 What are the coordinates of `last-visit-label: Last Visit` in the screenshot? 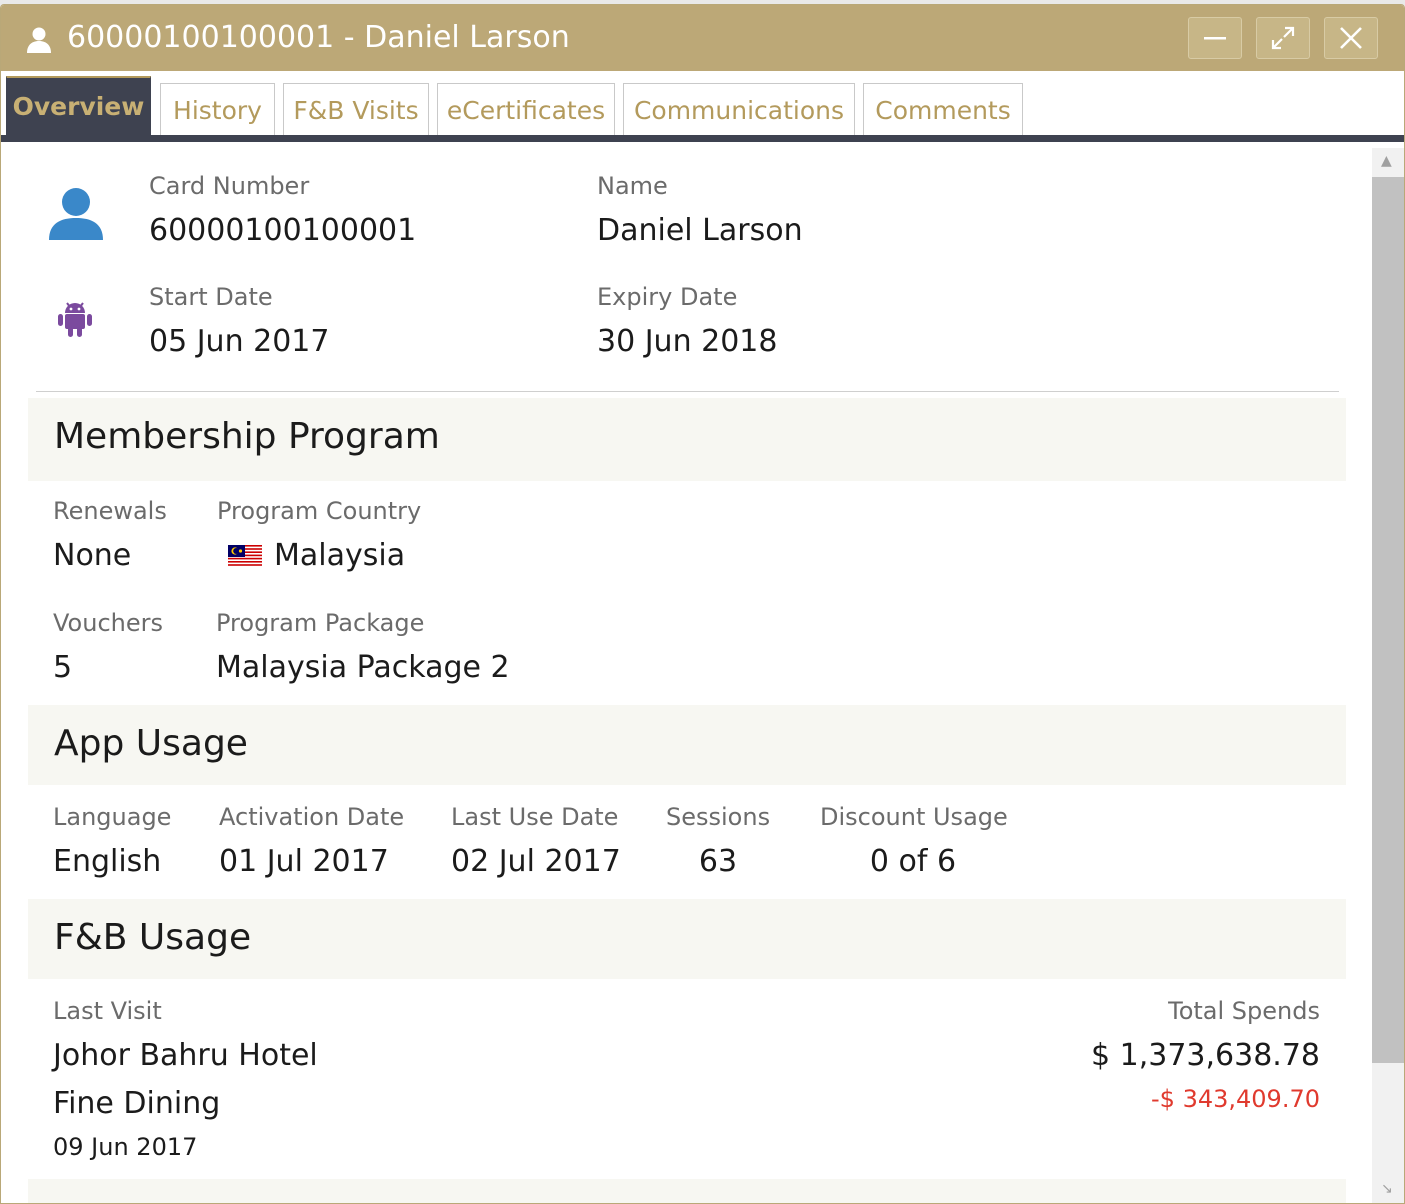 It's located at (107, 1011).